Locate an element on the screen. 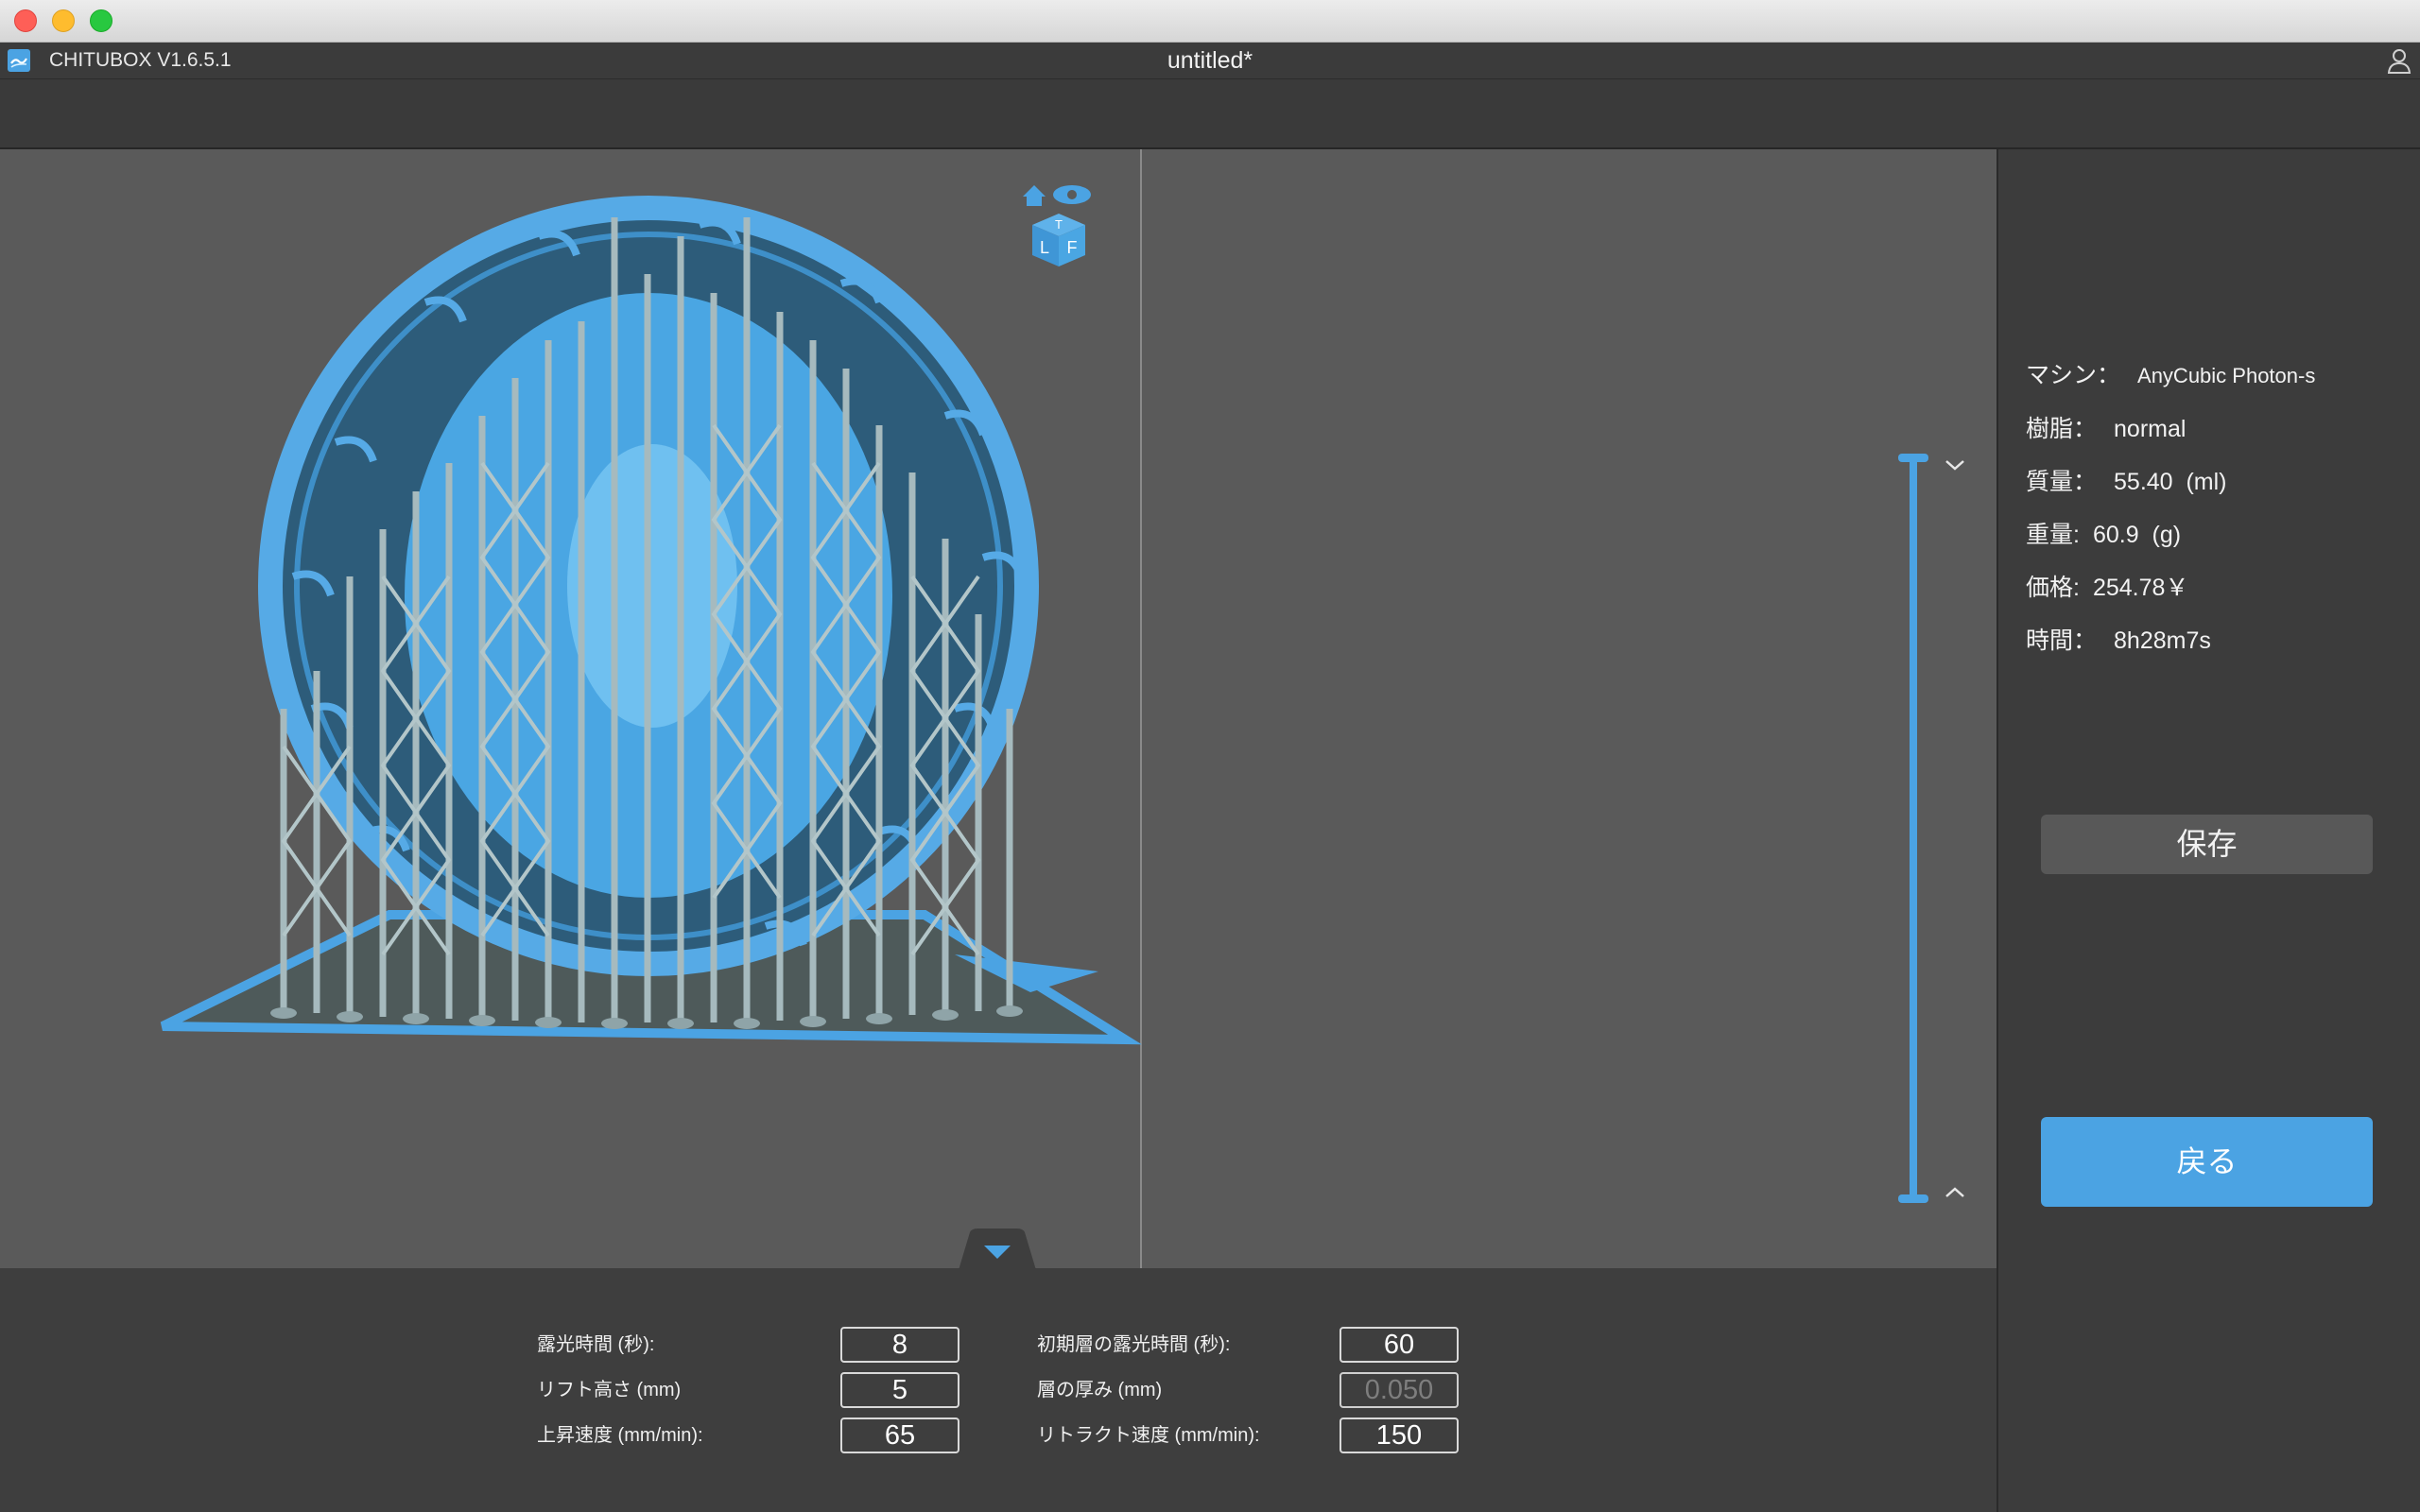  app-header: untitled* CHITUBOX V1.6.5.1 is located at coordinates (1210, 61).